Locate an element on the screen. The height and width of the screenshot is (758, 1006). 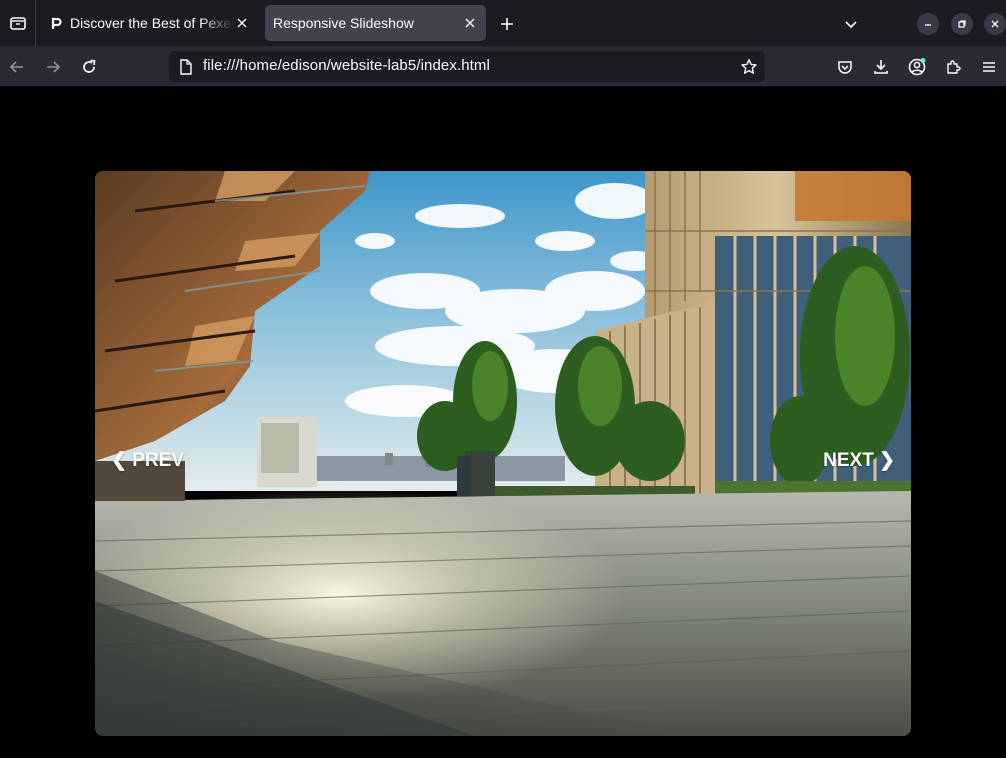
extensions-icon is located at coordinates (954, 67).